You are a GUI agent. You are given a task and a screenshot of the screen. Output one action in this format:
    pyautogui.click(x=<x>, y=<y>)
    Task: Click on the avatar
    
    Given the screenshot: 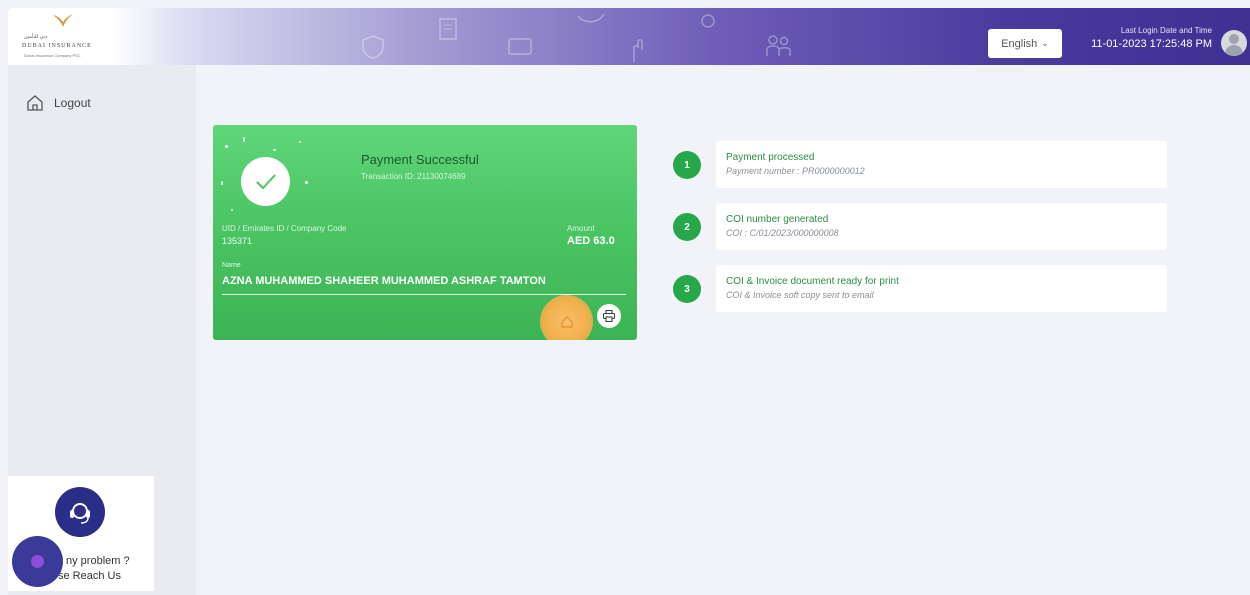 What is the action you would take?
    pyautogui.click(x=1234, y=43)
    